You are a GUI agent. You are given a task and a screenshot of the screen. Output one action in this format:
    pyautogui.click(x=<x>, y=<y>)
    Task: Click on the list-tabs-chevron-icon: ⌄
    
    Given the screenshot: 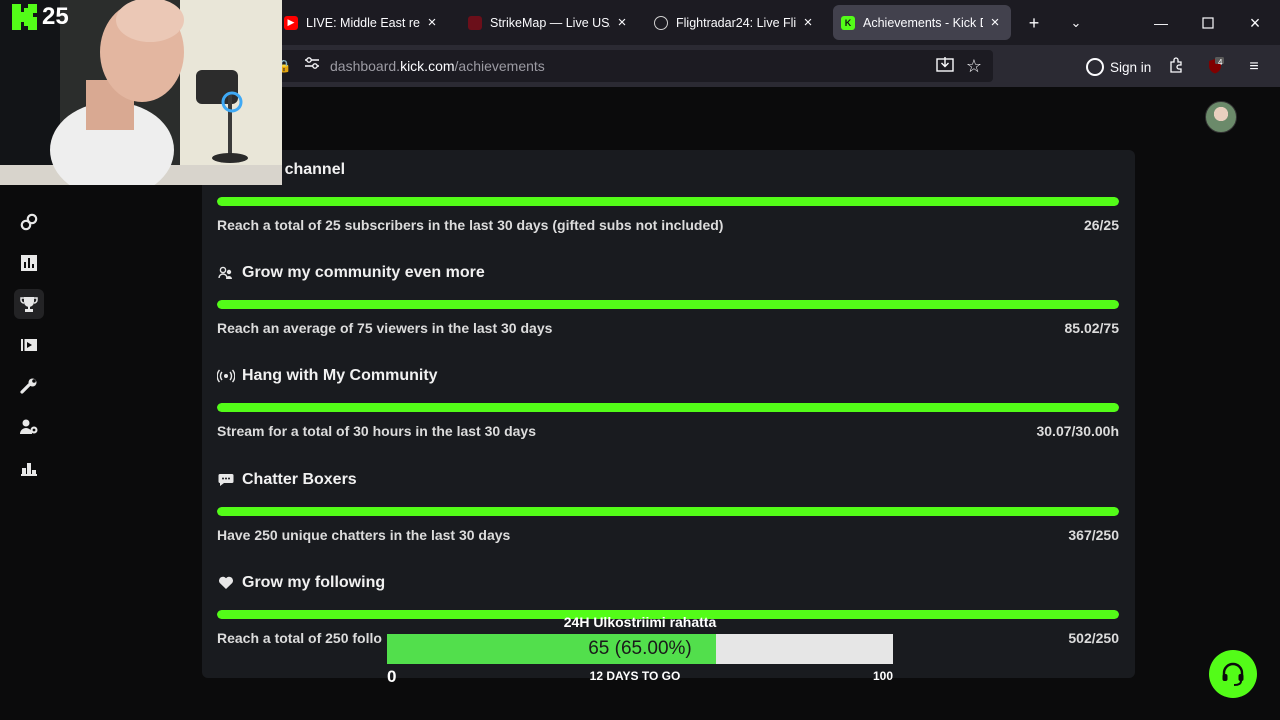 What is the action you would take?
    pyautogui.click(x=1076, y=23)
    